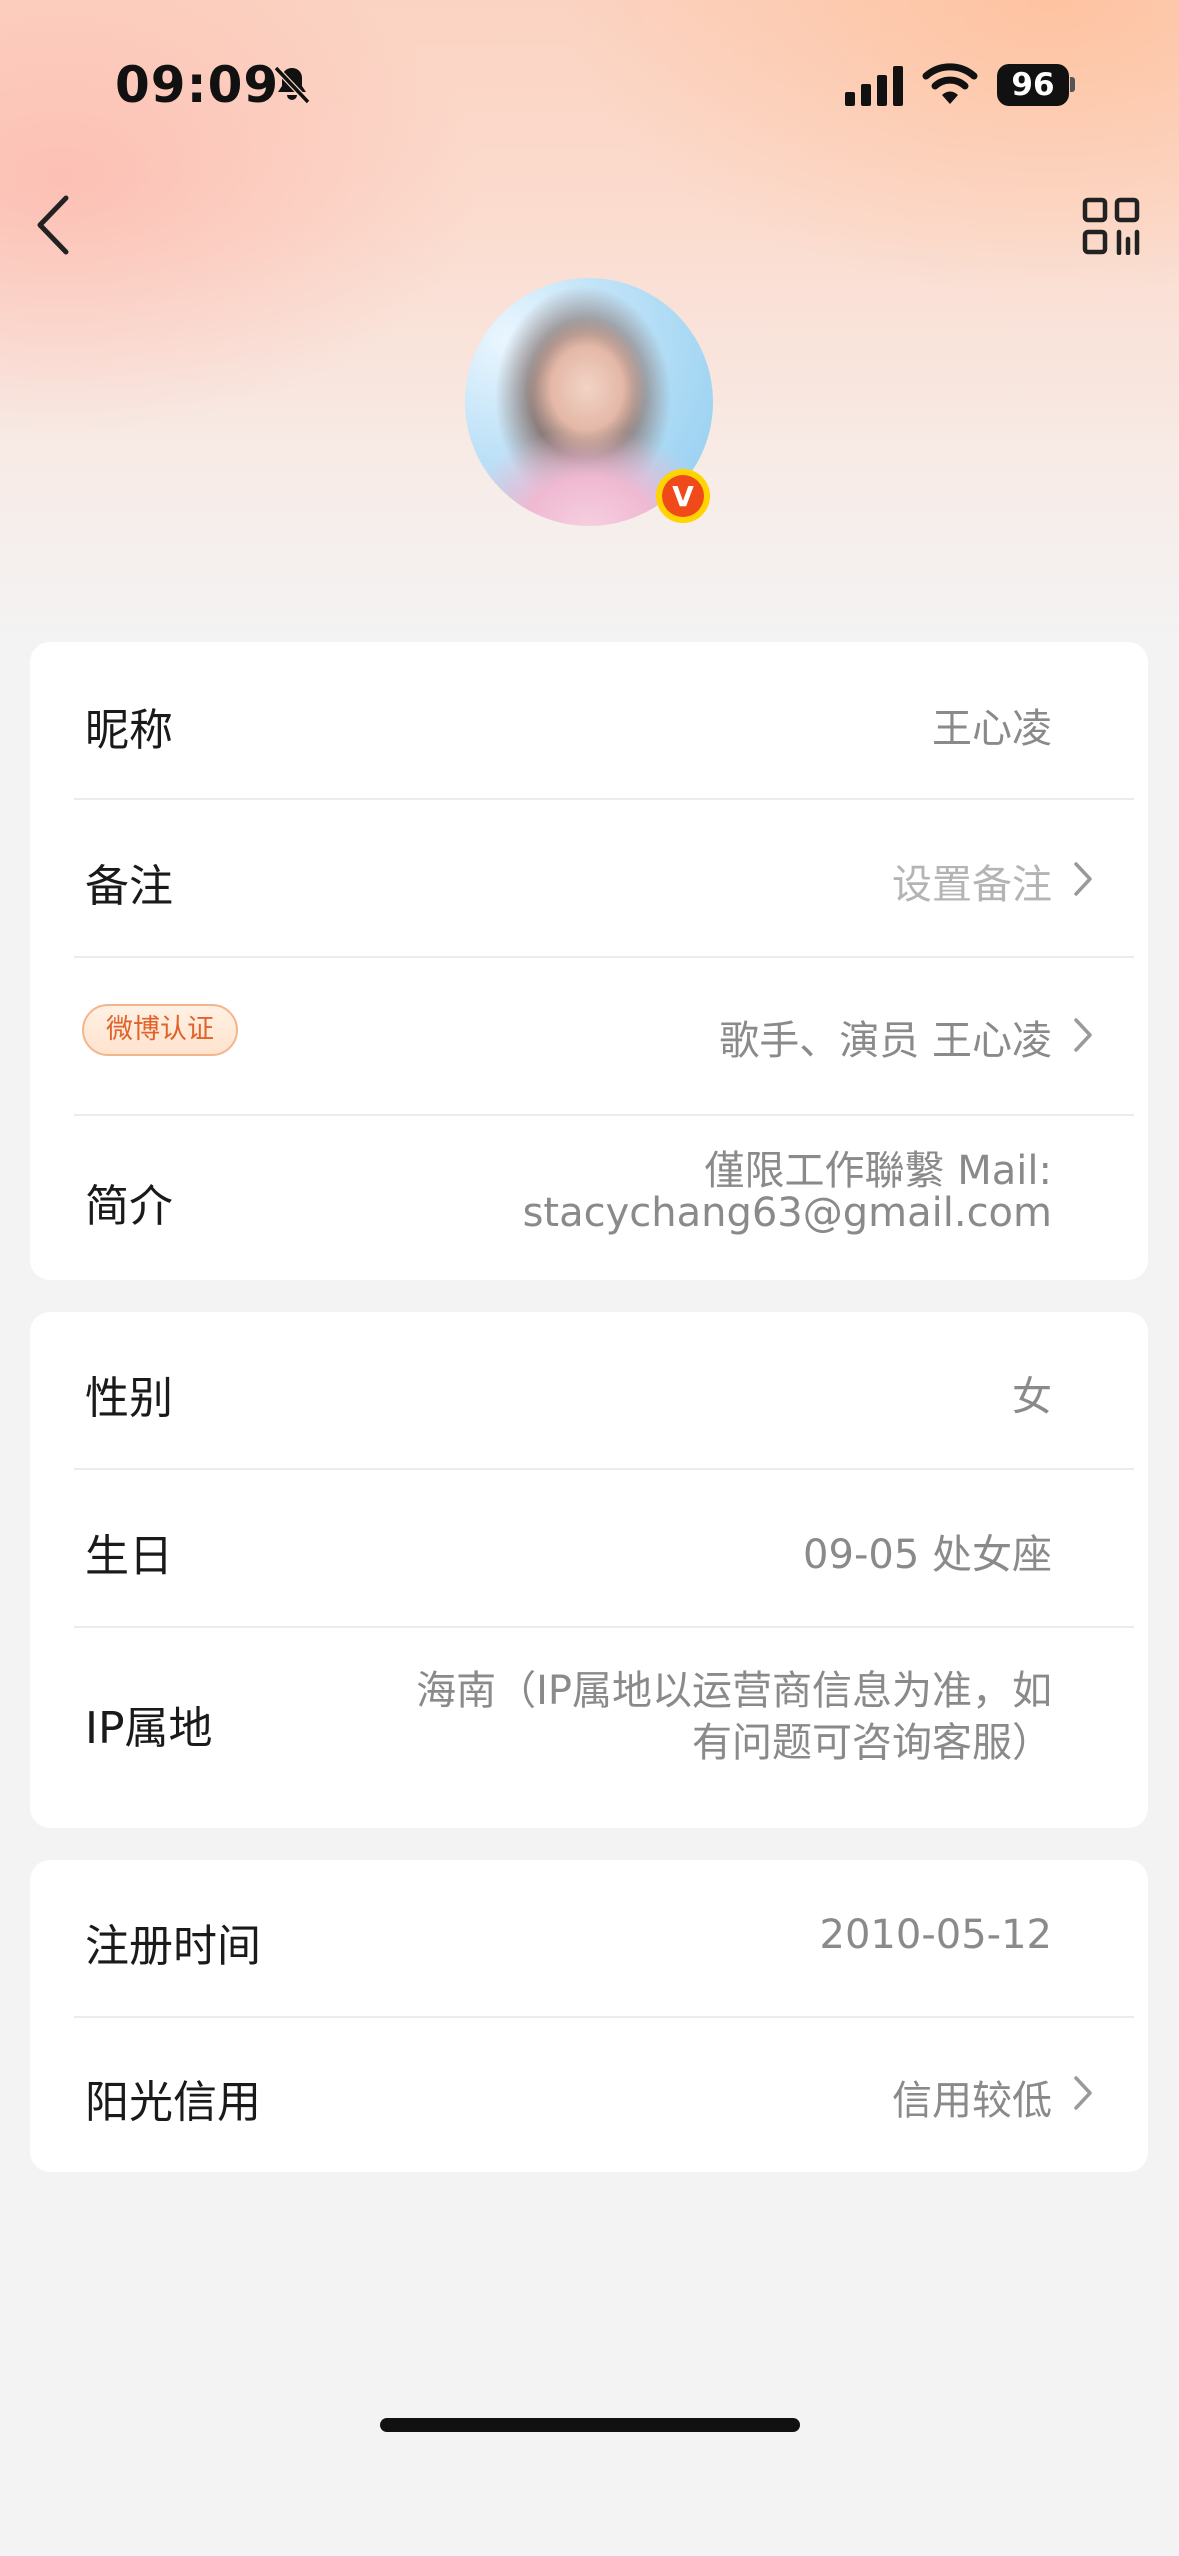  Describe the element at coordinates (1111, 226) in the screenshot. I see `qr-code-icon` at that location.